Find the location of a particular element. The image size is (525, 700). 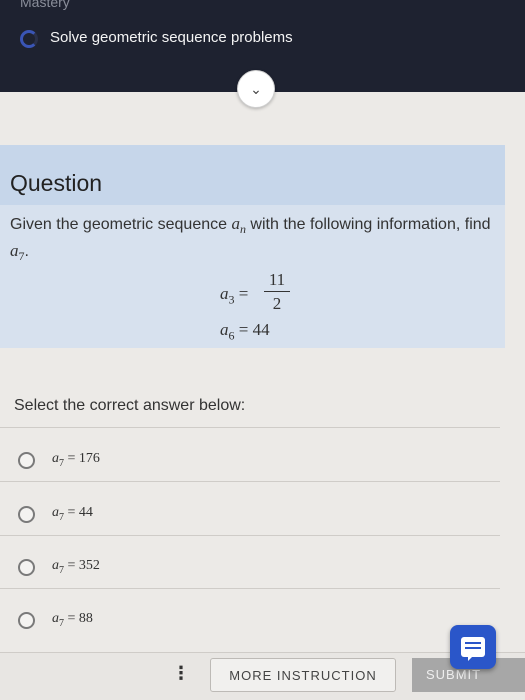

a3-numerator: 11 is located at coordinates (277, 279).